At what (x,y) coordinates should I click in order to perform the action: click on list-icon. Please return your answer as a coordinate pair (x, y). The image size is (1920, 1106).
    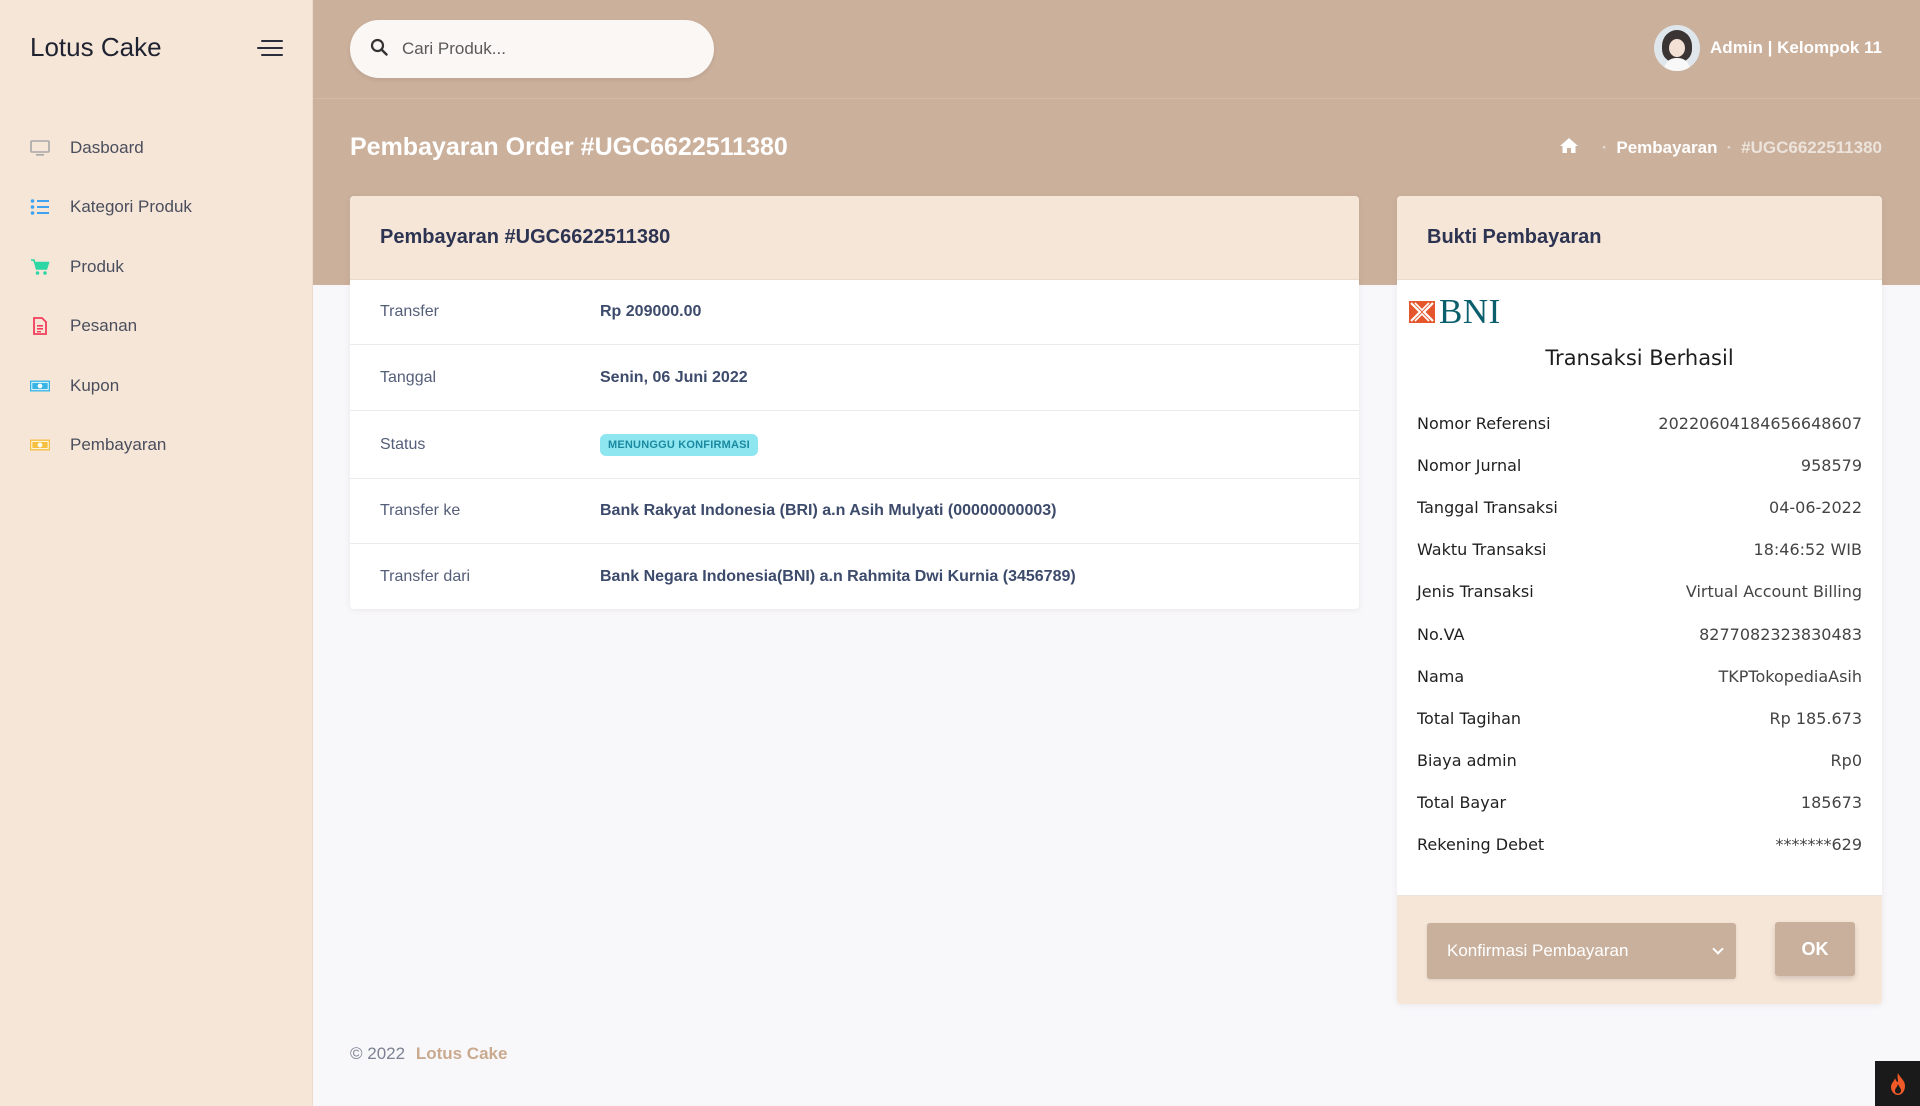
    Looking at the image, I should click on (40, 207).